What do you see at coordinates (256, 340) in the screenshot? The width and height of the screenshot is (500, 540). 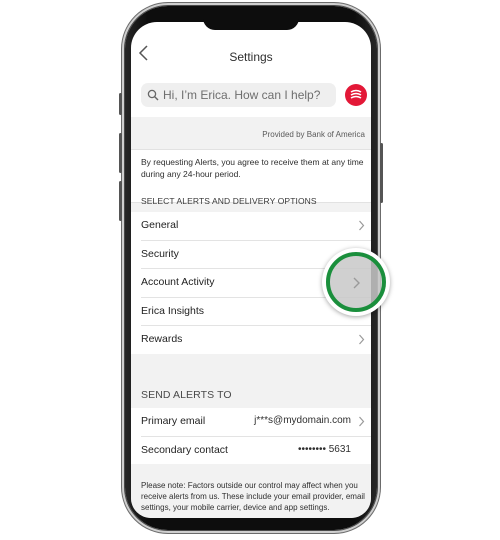 I see `list-item-rewards: Rewards` at bounding box center [256, 340].